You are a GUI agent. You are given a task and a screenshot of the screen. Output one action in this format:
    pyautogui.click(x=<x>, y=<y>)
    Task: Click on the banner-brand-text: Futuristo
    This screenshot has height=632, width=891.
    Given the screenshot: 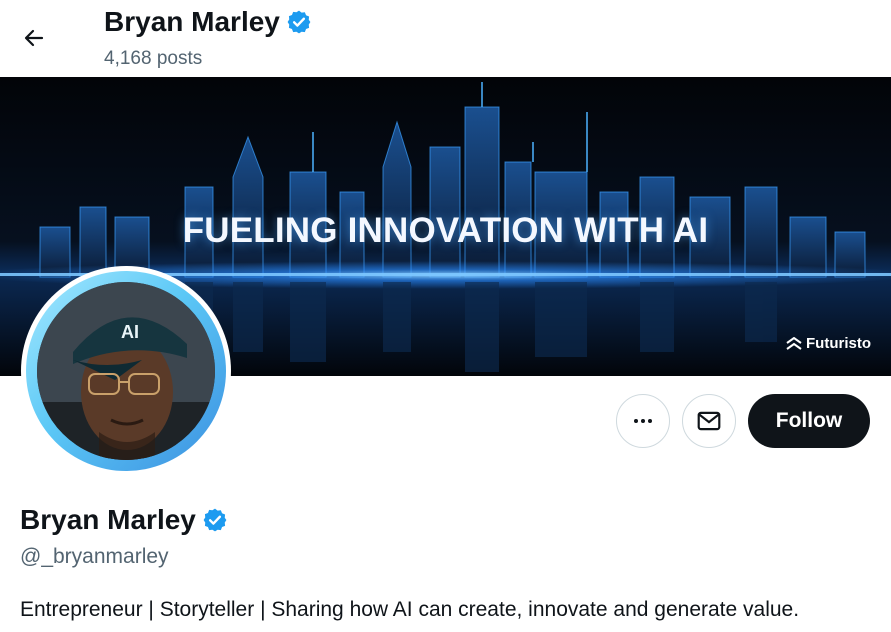 What is the action you would take?
    pyautogui.click(x=838, y=343)
    